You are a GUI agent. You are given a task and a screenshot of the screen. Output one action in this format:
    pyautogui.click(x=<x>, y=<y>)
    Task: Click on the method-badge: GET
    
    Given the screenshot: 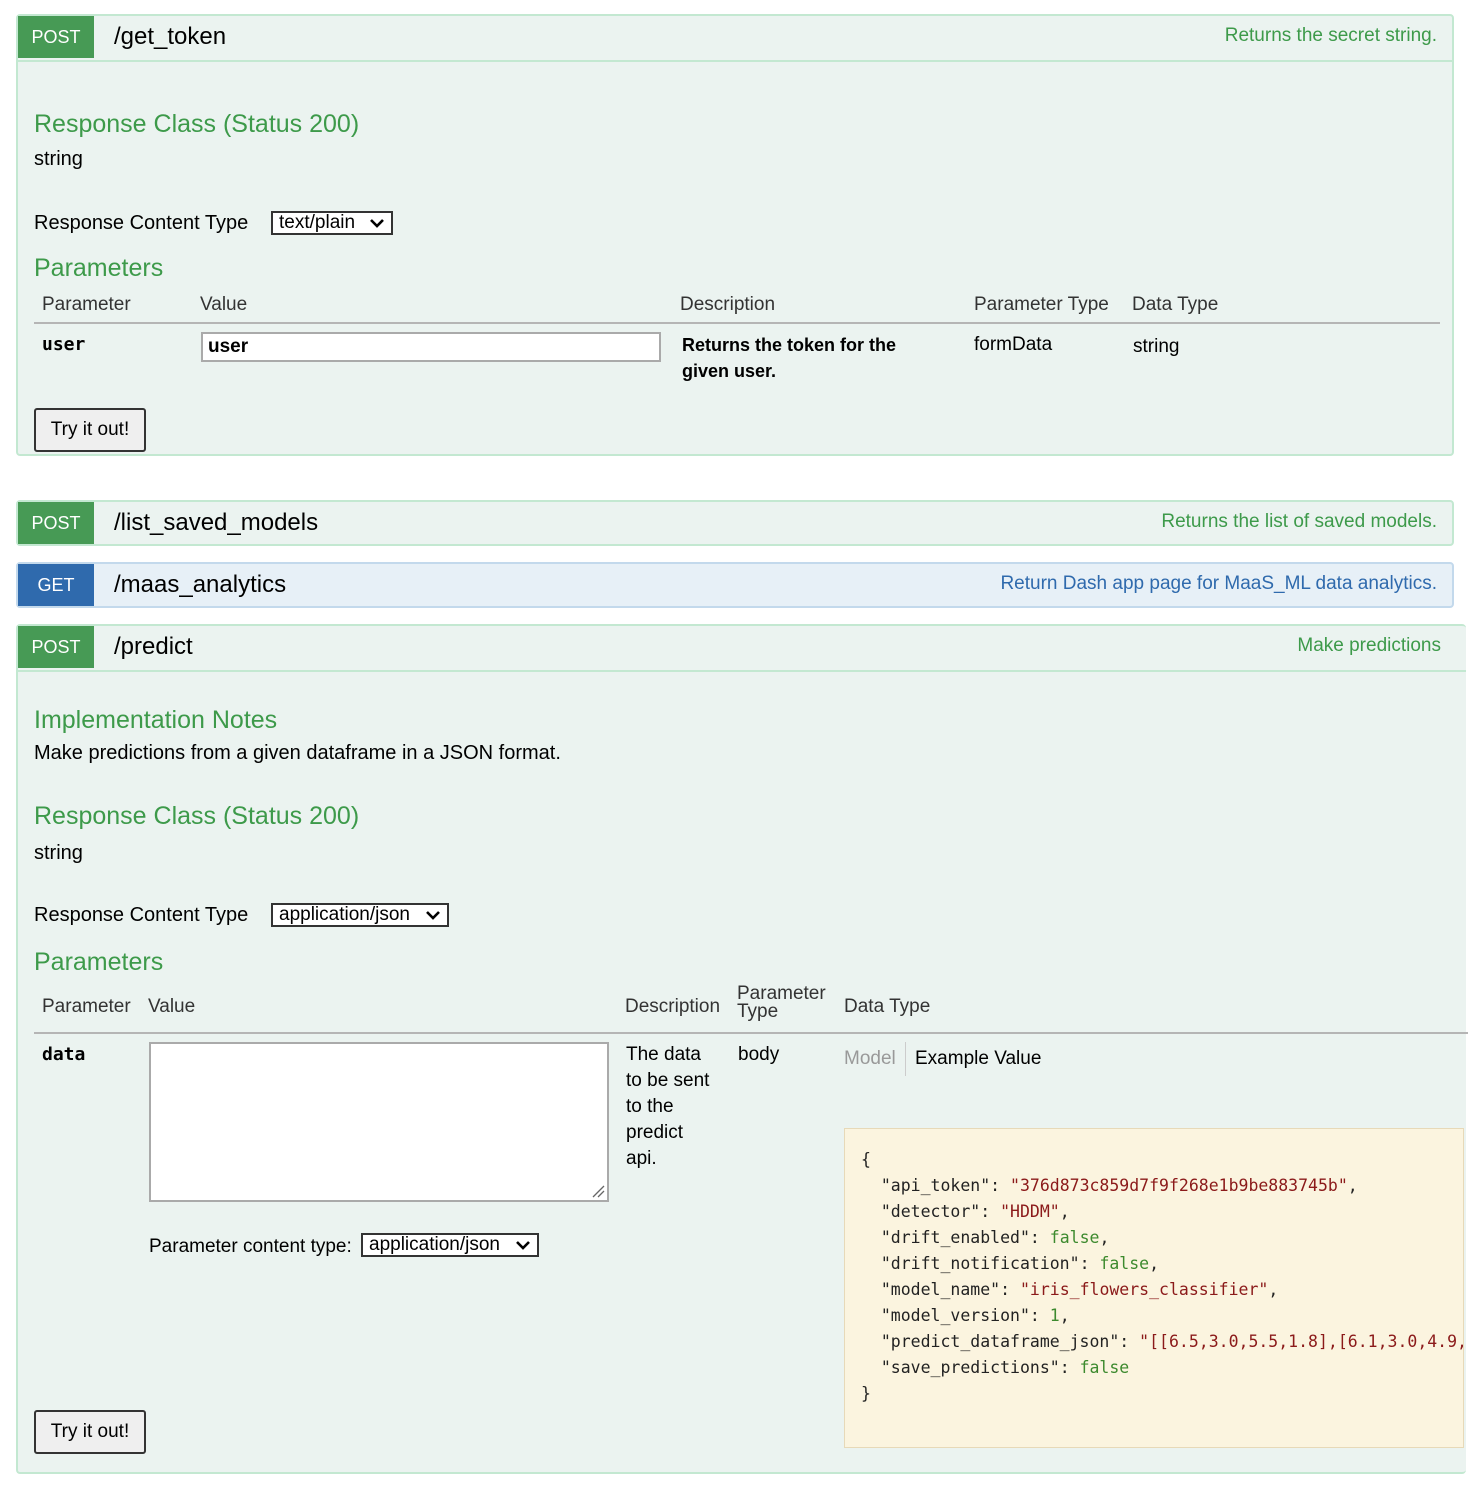 What is the action you would take?
    pyautogui.click(x=56, y=585)
    